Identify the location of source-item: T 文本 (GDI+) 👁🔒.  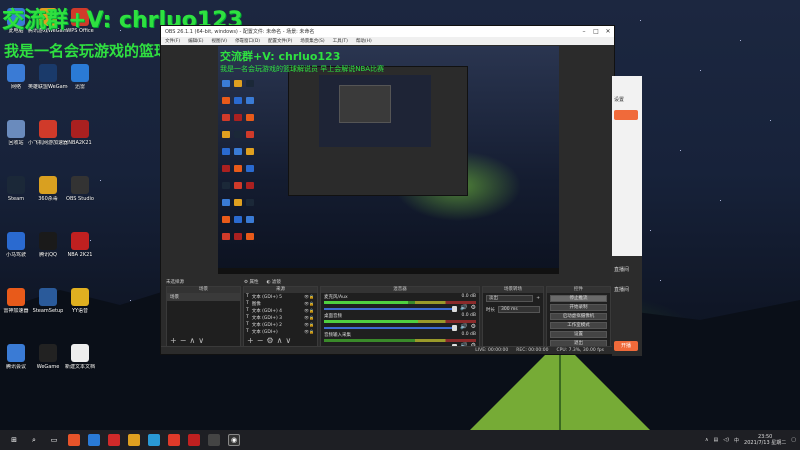
(280, 331).